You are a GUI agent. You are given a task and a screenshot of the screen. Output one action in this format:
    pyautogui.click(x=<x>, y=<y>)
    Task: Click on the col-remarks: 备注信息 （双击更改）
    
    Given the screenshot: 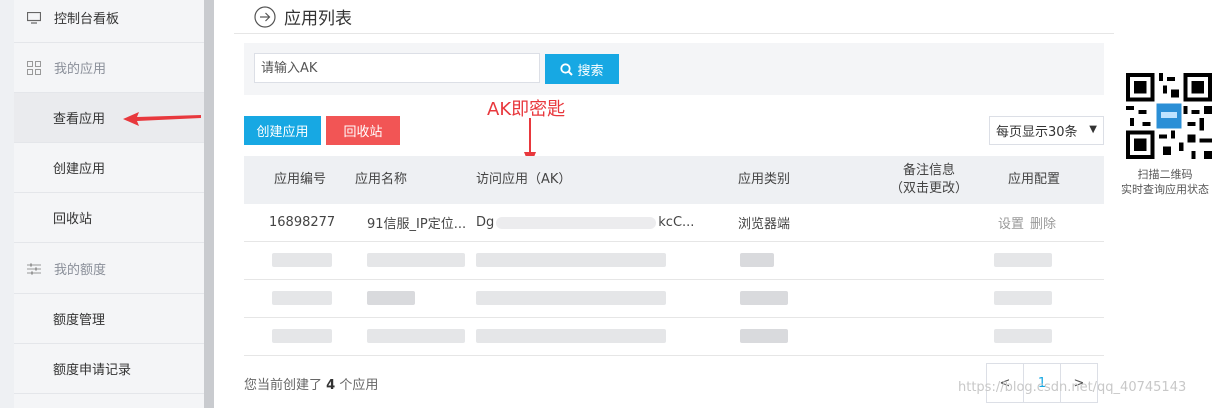 What is the action you would take?
    pyautogui.click(x=929, y=180)
    